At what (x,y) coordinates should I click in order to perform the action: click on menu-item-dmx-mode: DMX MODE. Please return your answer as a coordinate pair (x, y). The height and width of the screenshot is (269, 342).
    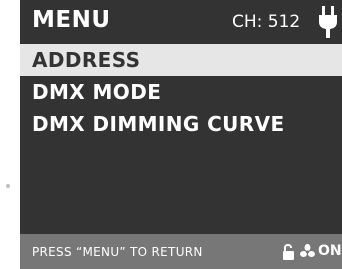
    Looking at the image, I should click on (181, 92).